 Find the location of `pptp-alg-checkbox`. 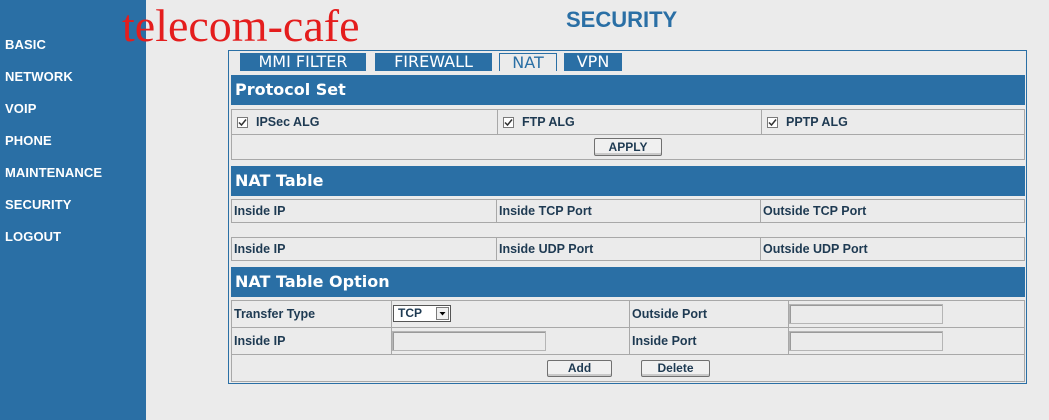

pptp-alg-checkbox is located at coordinates (772, 122).